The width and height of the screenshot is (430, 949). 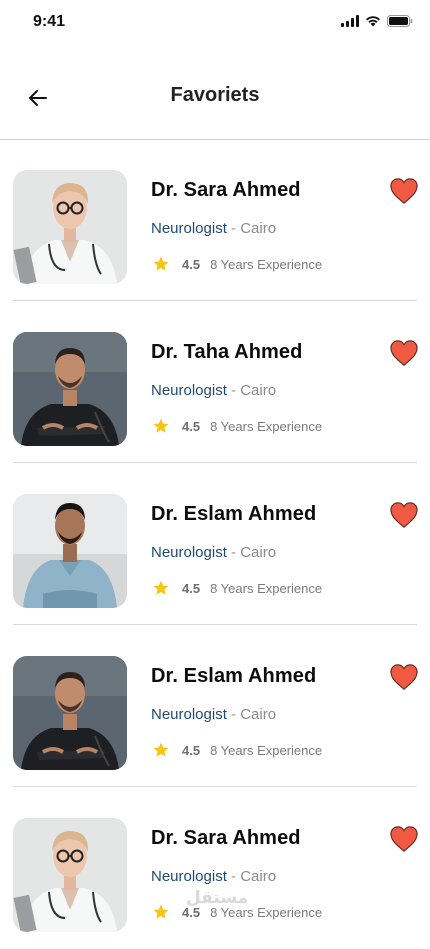 What do you see at coordinates (226, 352) in the screenshot?
I see `doctor-name: Dr. Taha Ahmed` at bounding box center [226, 352].